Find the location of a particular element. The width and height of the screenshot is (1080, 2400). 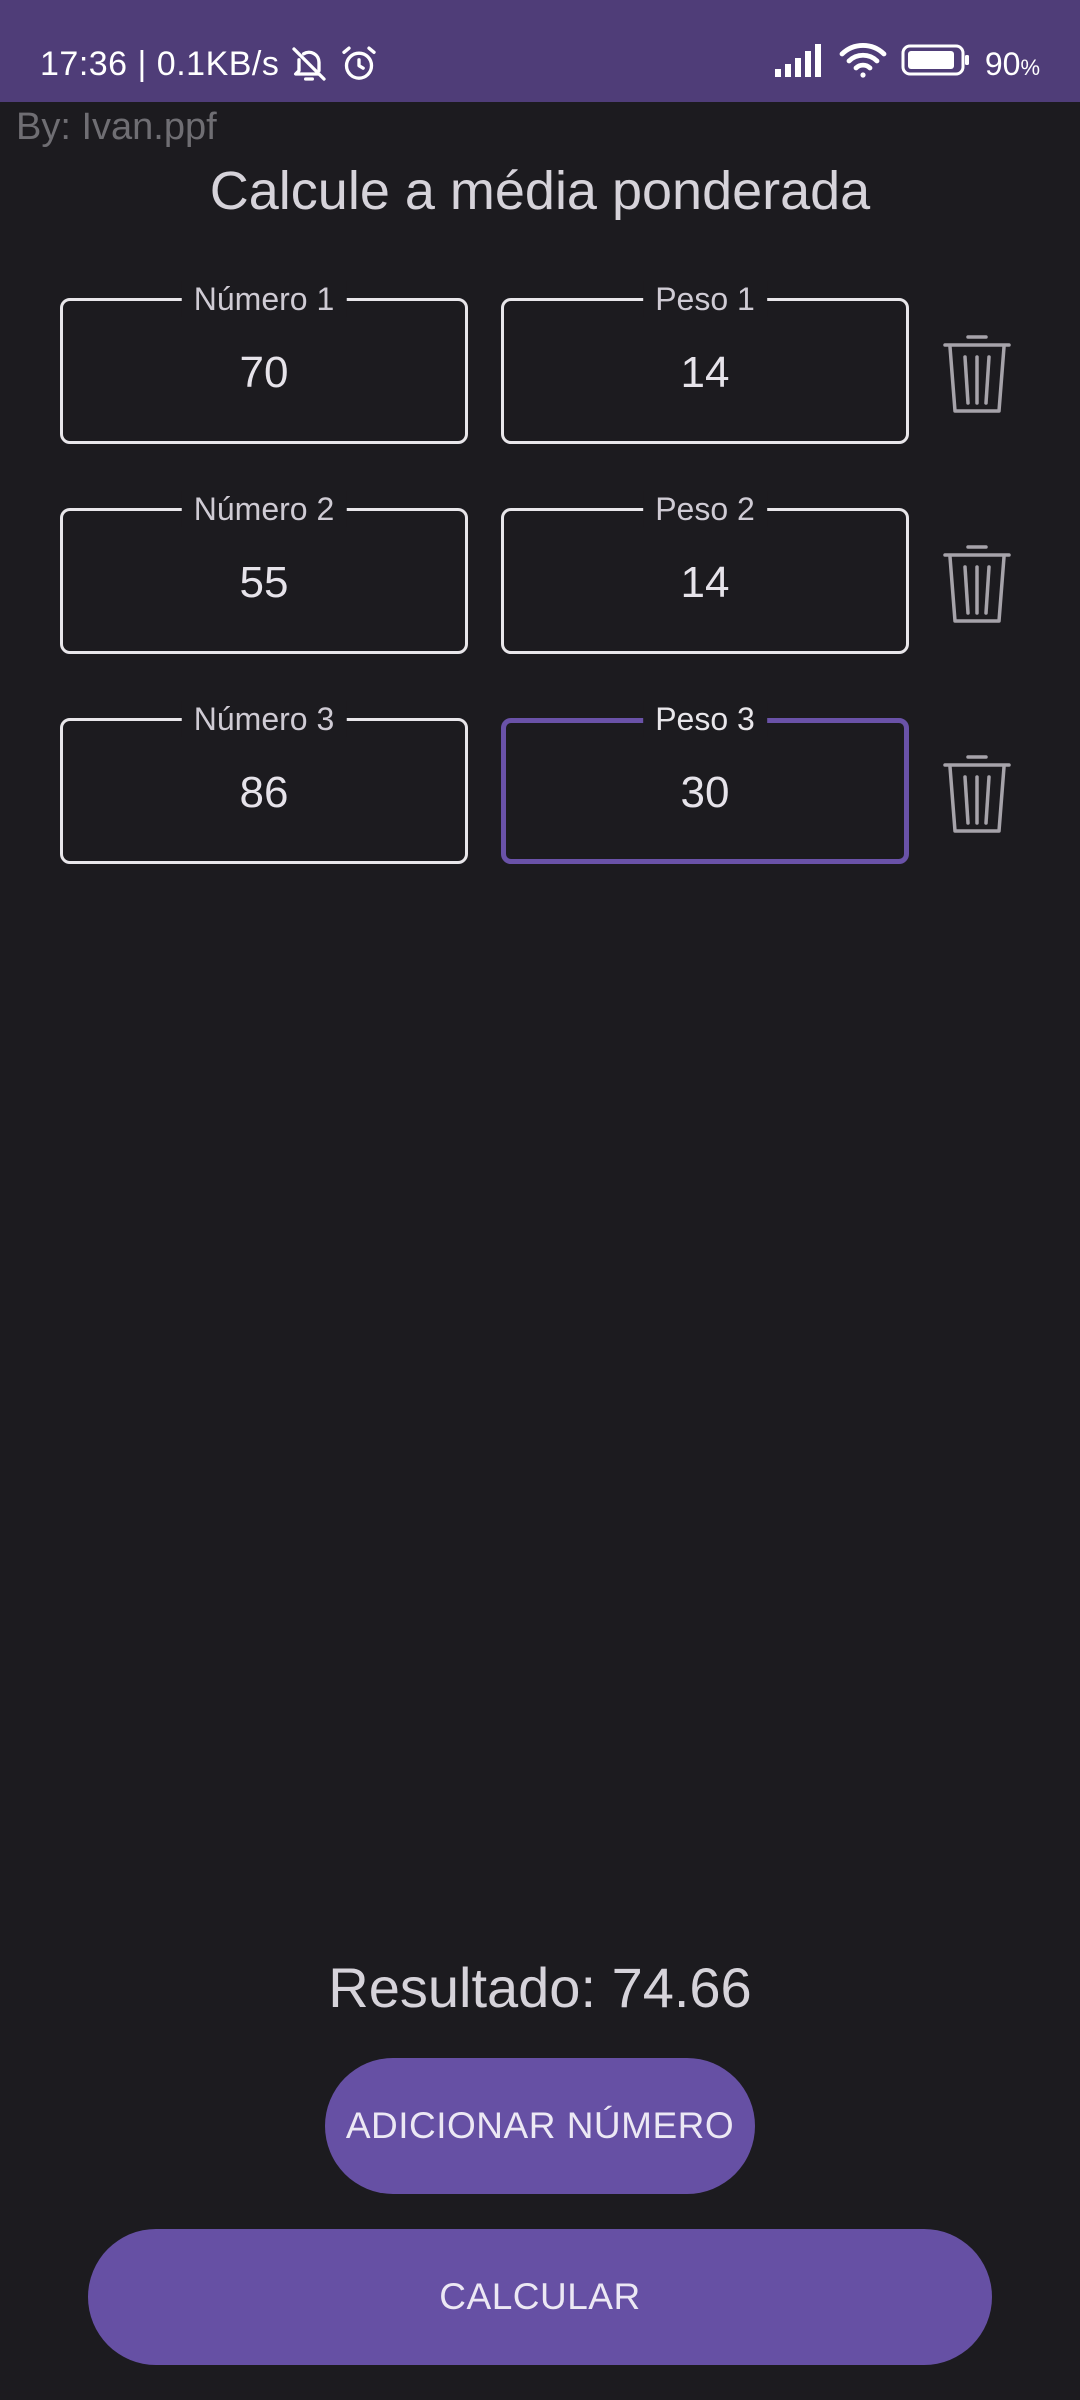

battery-icon is located at coordinates (936, 64).